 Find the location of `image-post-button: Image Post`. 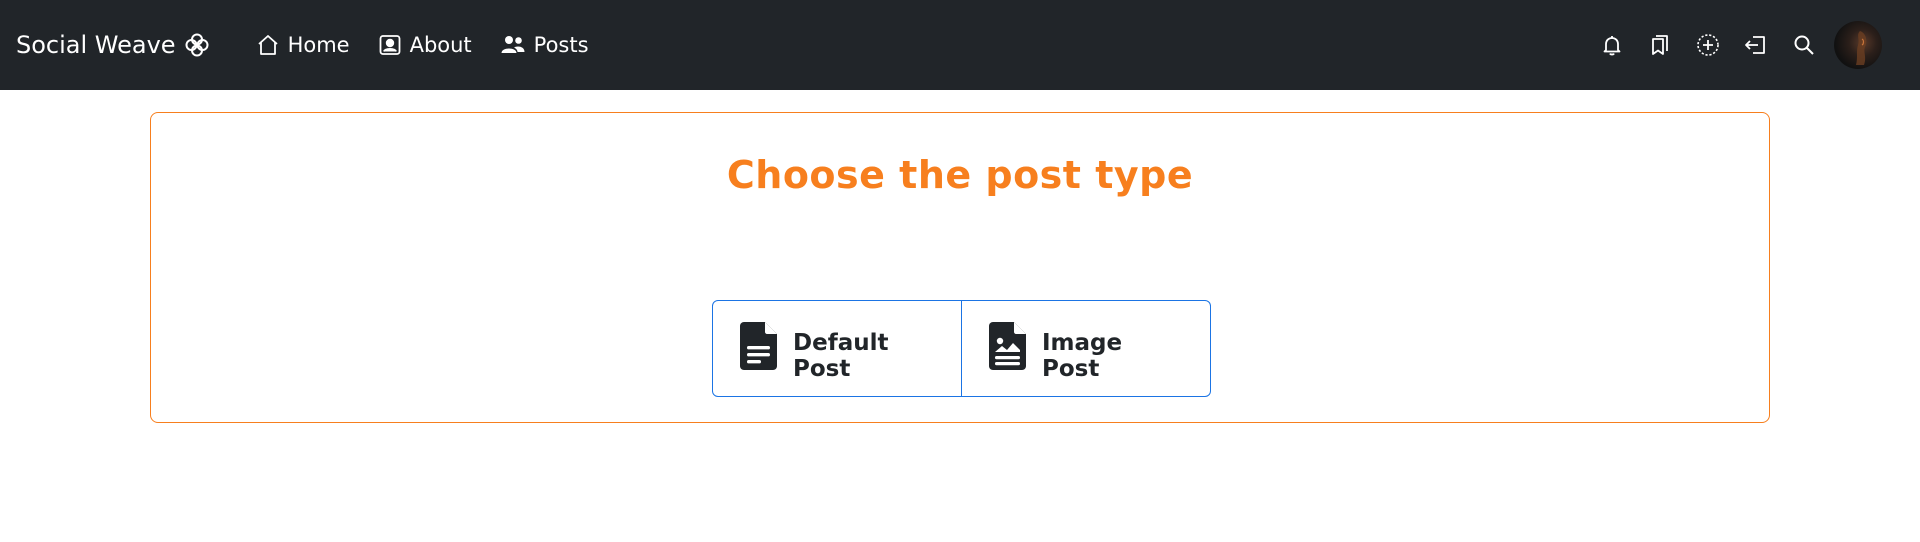

image-post-button: Image Post is located at coordinates (1086, 348).